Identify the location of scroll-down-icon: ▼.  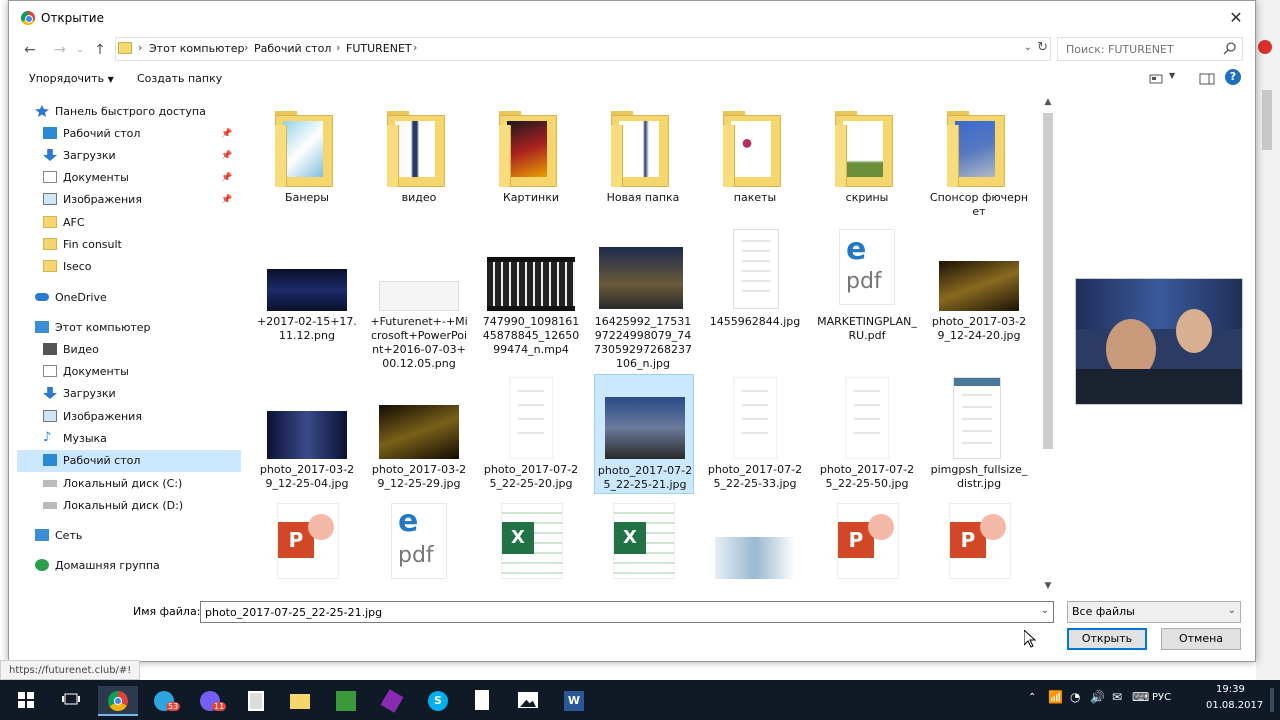
(1048, 586).